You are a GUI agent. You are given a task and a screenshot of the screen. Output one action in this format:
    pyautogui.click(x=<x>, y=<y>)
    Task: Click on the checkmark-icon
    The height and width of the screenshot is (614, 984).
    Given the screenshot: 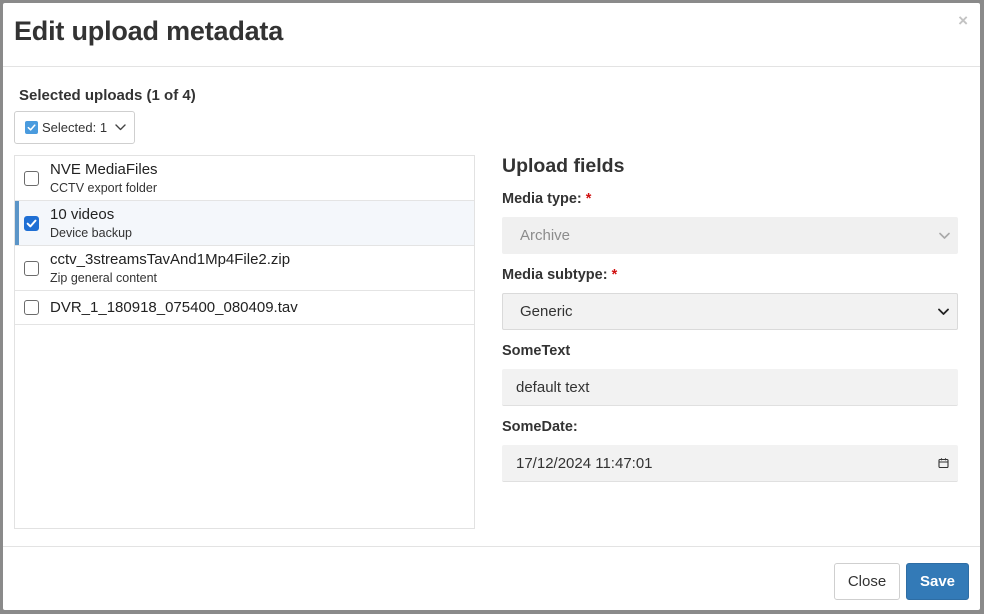 What is the action you would take?
    pyautogui.click(x=31, y=223)
    